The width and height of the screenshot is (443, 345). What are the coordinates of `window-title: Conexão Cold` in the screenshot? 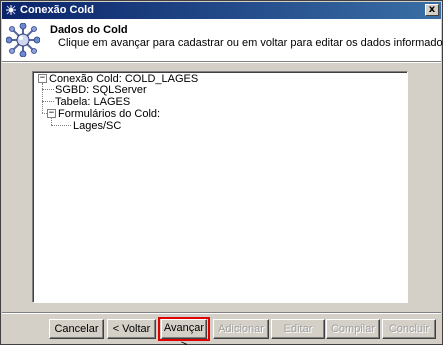 It's located at (57, 10).